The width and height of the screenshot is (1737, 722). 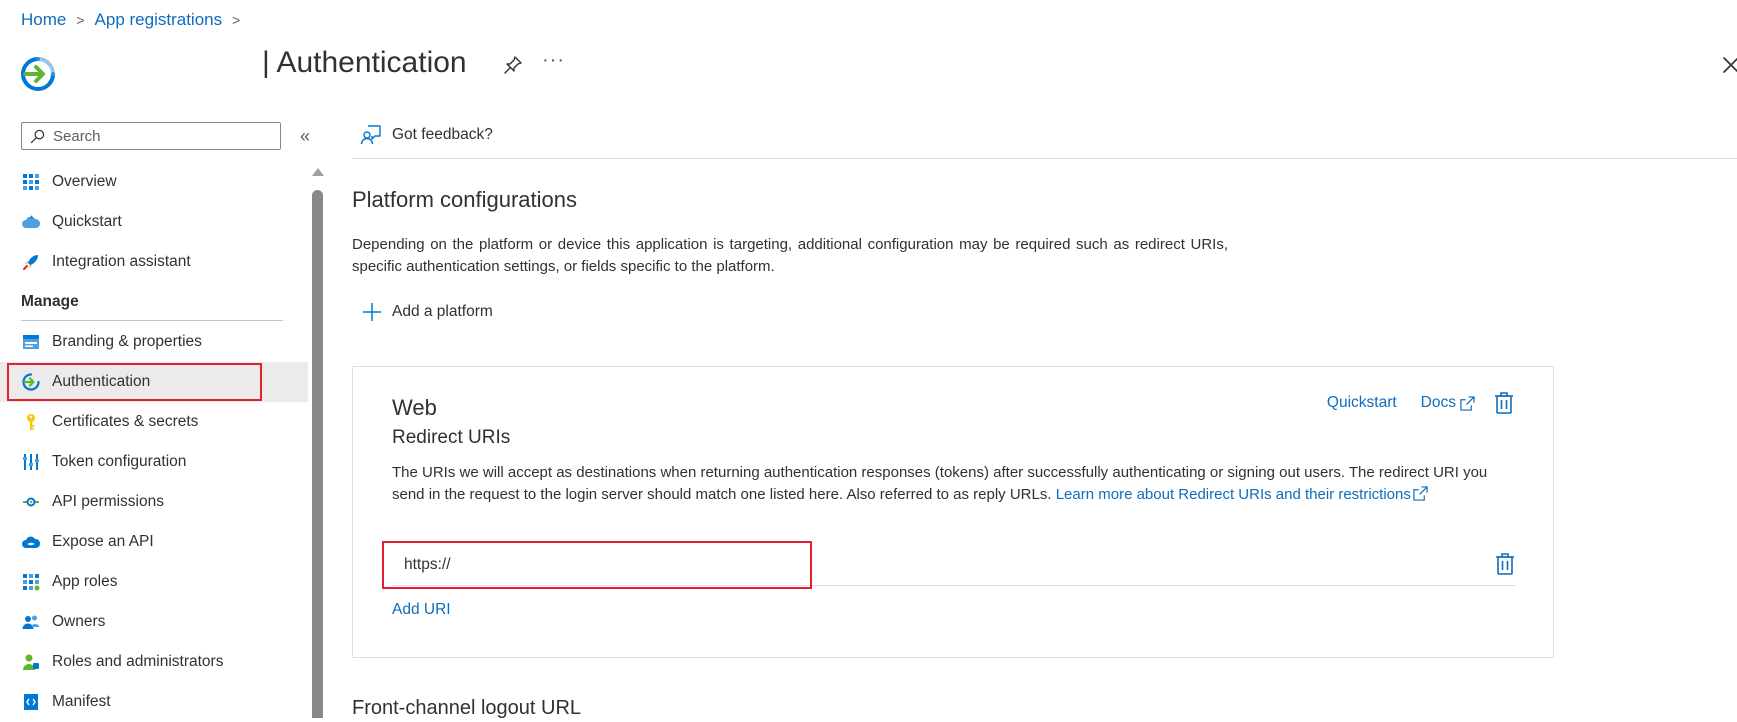 What do you see at coordinates (370, 135) in the screenshot?
I see `feedback-icon` at bounding box center [370, 135].